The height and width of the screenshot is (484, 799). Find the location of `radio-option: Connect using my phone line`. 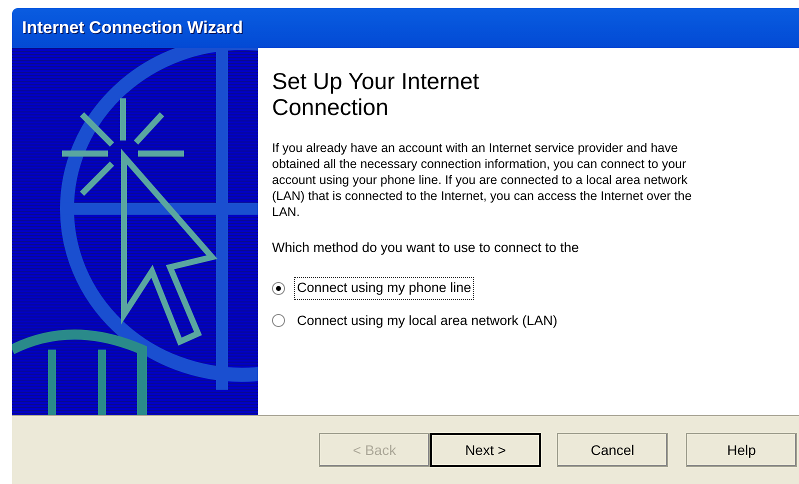

radio-option: Connect using my phone line is located at coordinates (531, 288).